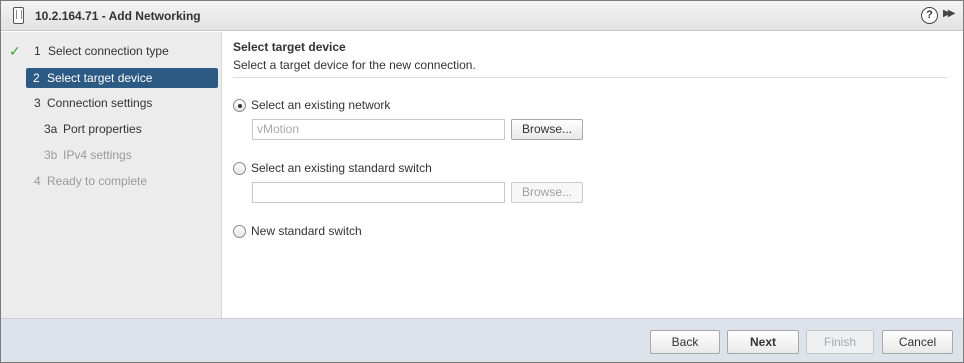 This screenshot has height=363, width=964. What do you see at coordinates (239, 105) in the screenshot?
I see `existing-network-radio` at bounding box center [239, 105].